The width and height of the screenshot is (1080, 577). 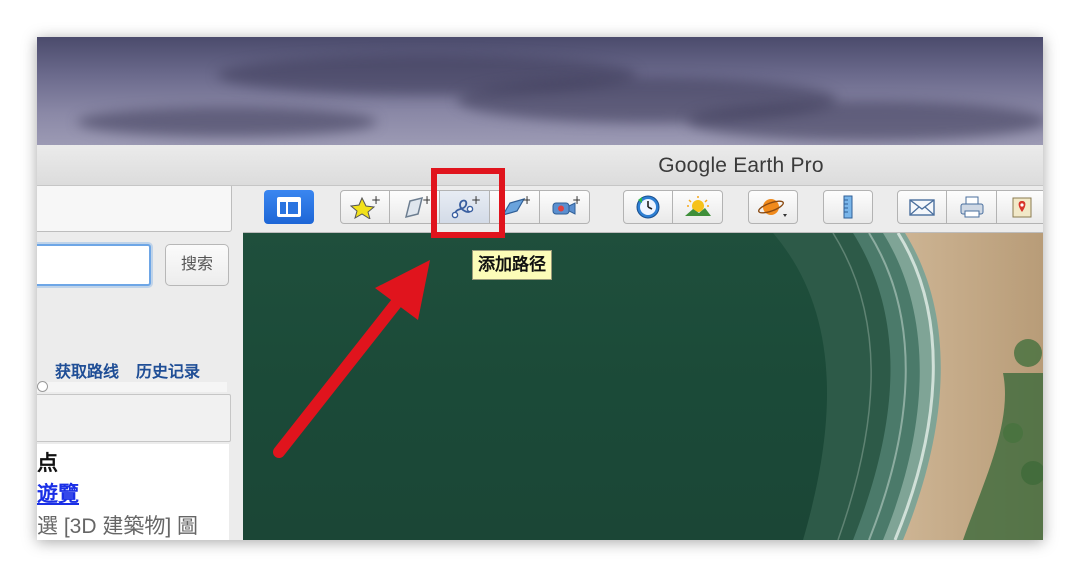 I want to click on view-in-maps-button, so click(x=1020, y=207).